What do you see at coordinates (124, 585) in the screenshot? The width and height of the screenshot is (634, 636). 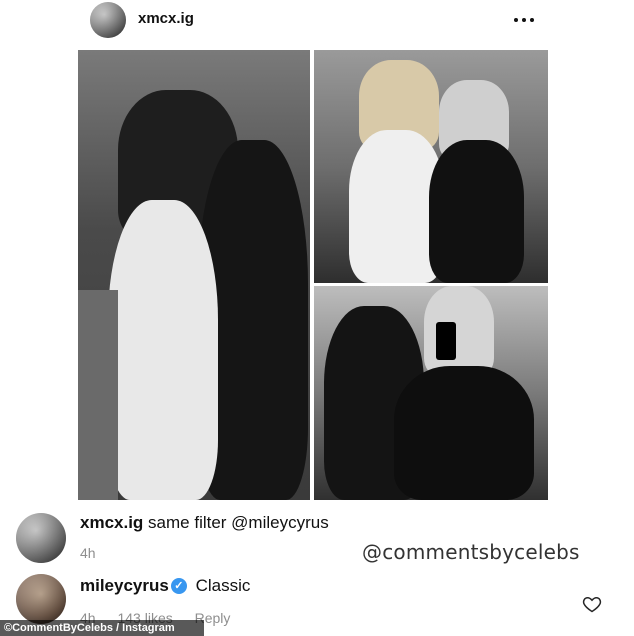 I see `commenter-username: mileycyrus` at bounding box center [124, 585].